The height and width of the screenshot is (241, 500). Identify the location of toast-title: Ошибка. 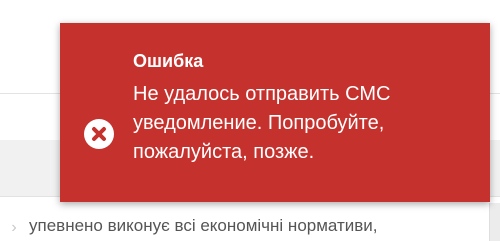
(168, 61).